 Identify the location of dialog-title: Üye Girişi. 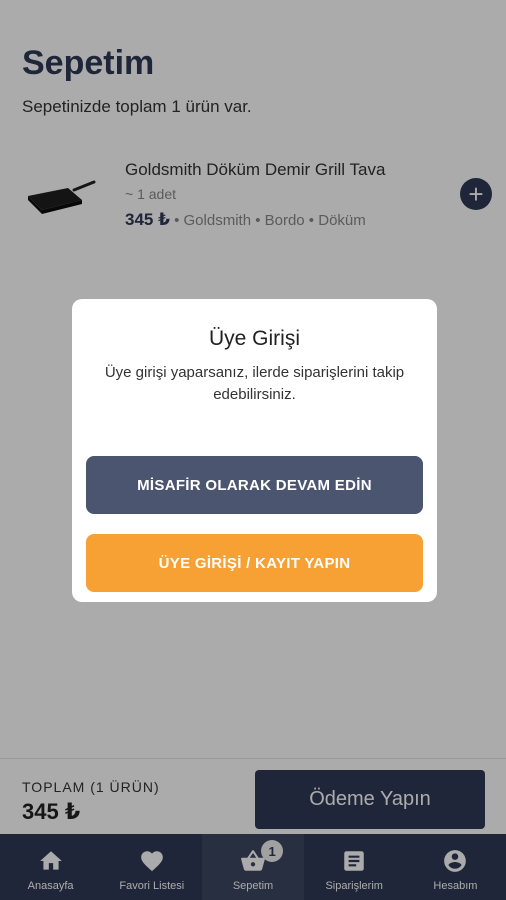
(254, 338).